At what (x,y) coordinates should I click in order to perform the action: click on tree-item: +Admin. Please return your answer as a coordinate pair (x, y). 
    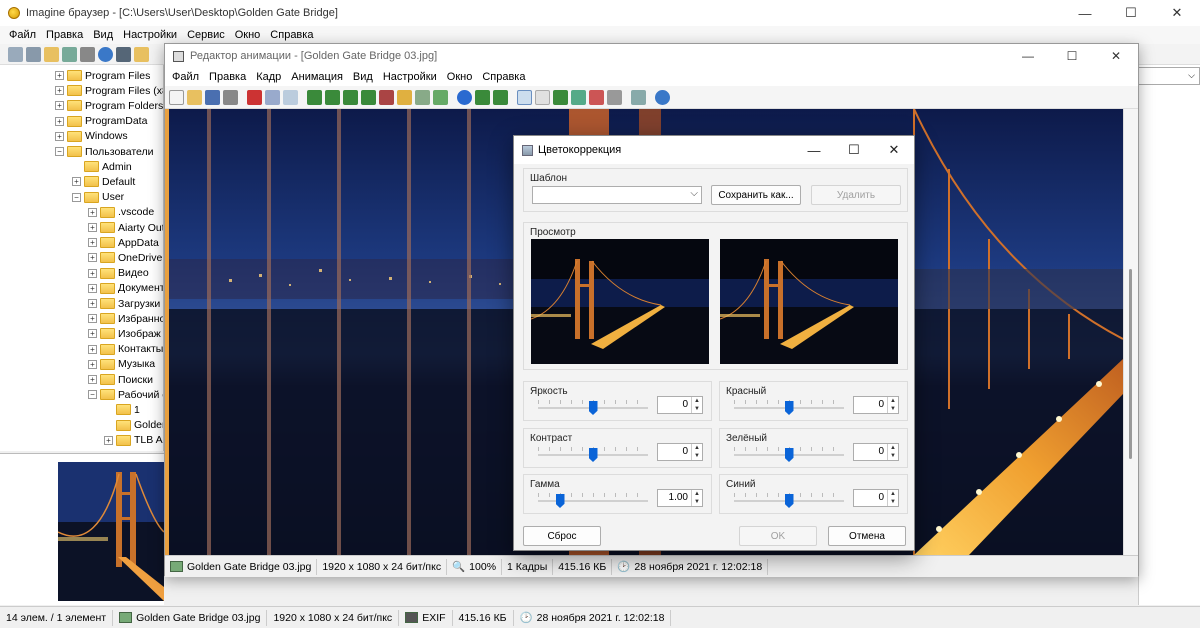
    Looking at the image, I should click on (102, 166).